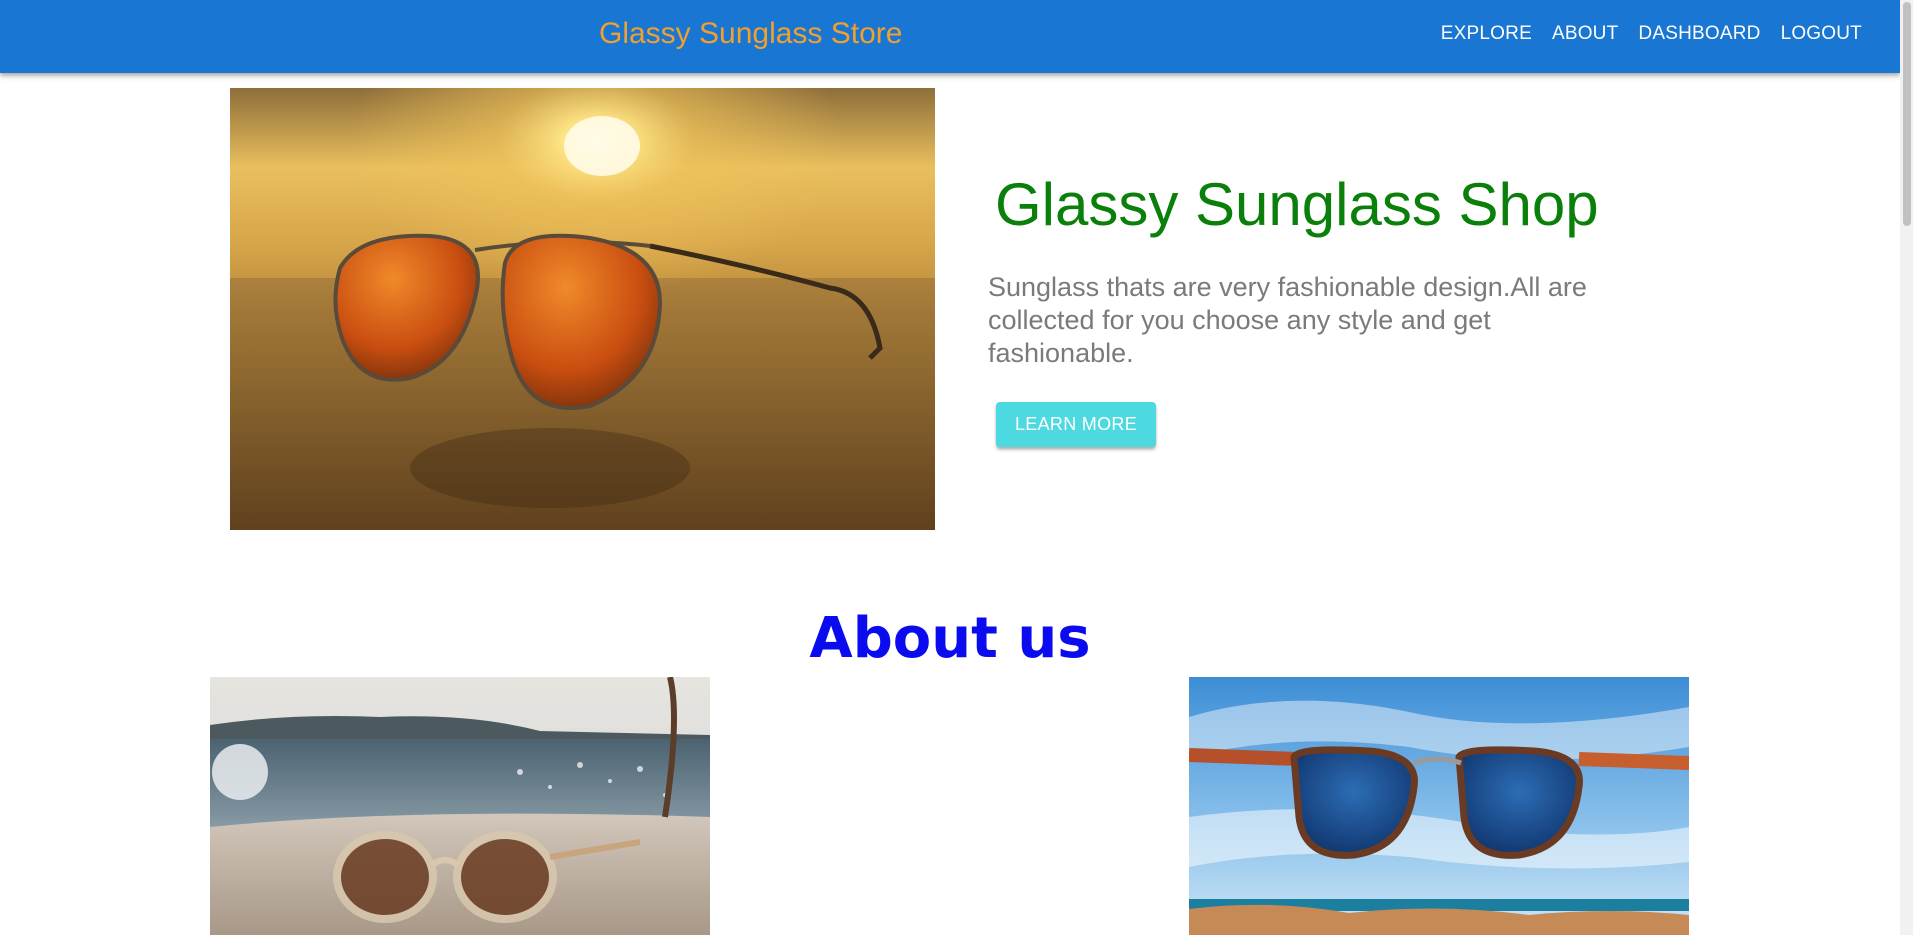 This screenshot has height=935, width=1913. What do you see at coordinates (1821, 34) in the screenshot?
I see `nav-logout: LOGOUT` at bounding box center [1821, 34].